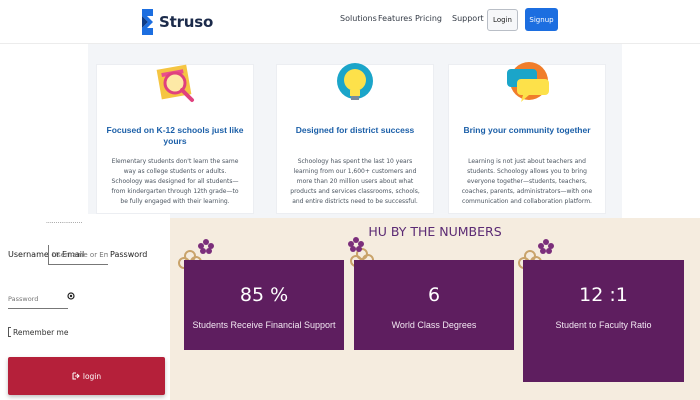 The height and width of the screenshot is (400, 700). What do you see at coordinates (175, 135) in the screenshot?
I see `feature-title: Focused on K-12 schools just like yours` at bounding box center [175, 135].